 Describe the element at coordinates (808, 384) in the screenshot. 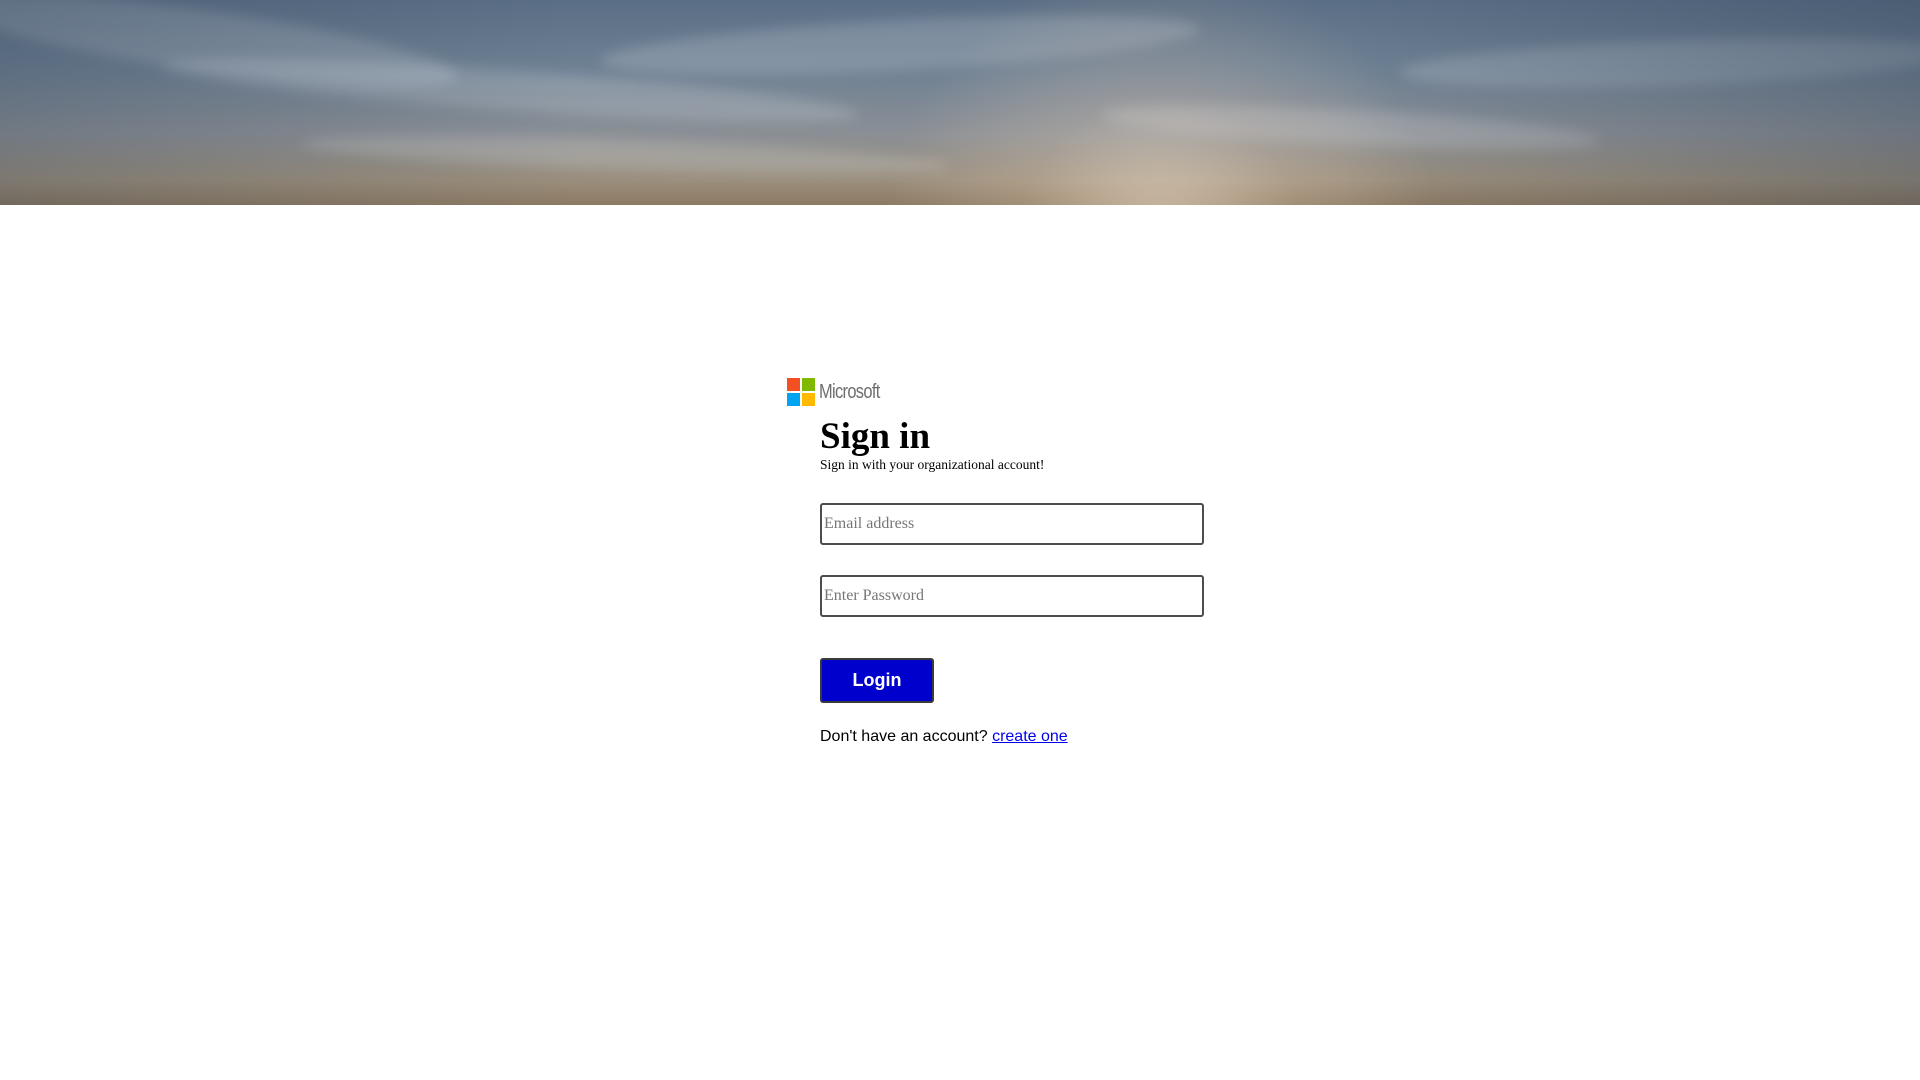

I see `logo-square-green` at that location.